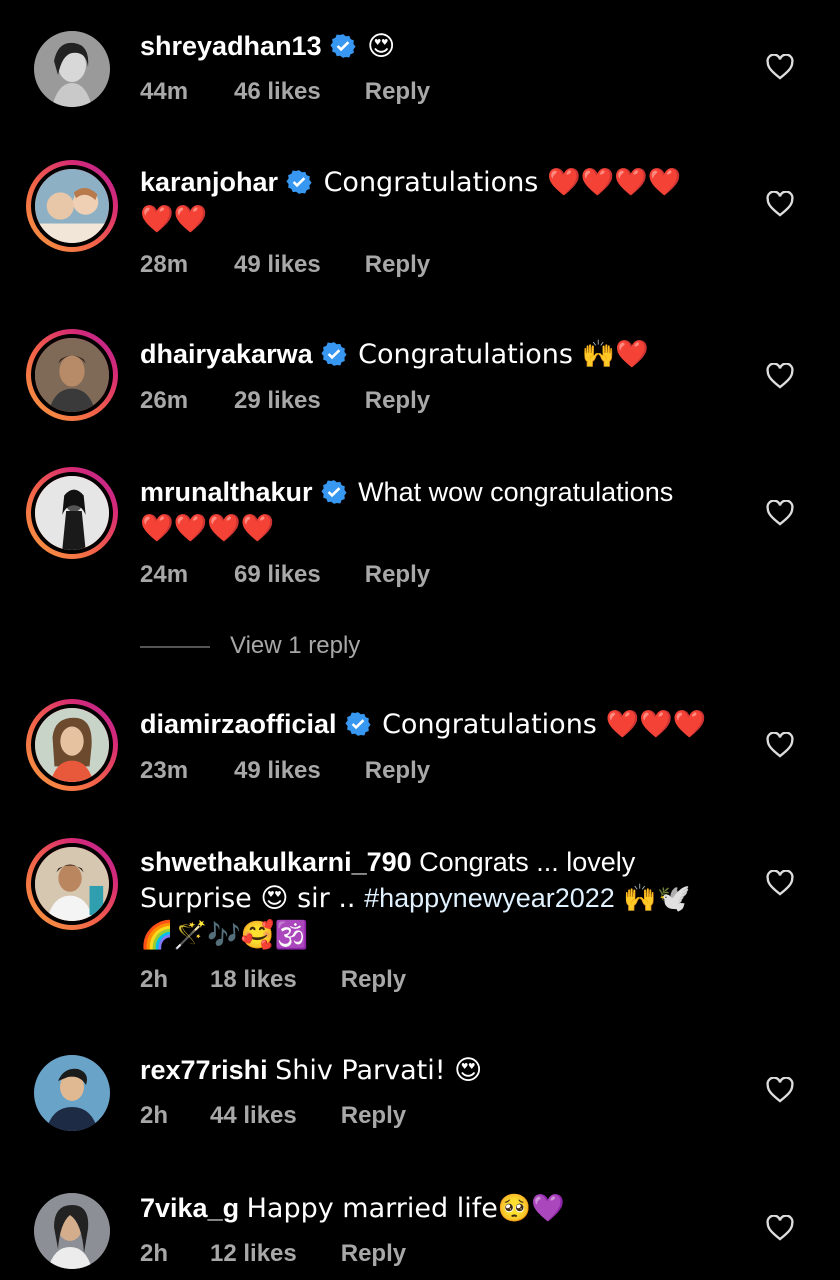 This screenshot has width=840, height=1280. I want to click on username: 7vika_g, so click(189, 1208).